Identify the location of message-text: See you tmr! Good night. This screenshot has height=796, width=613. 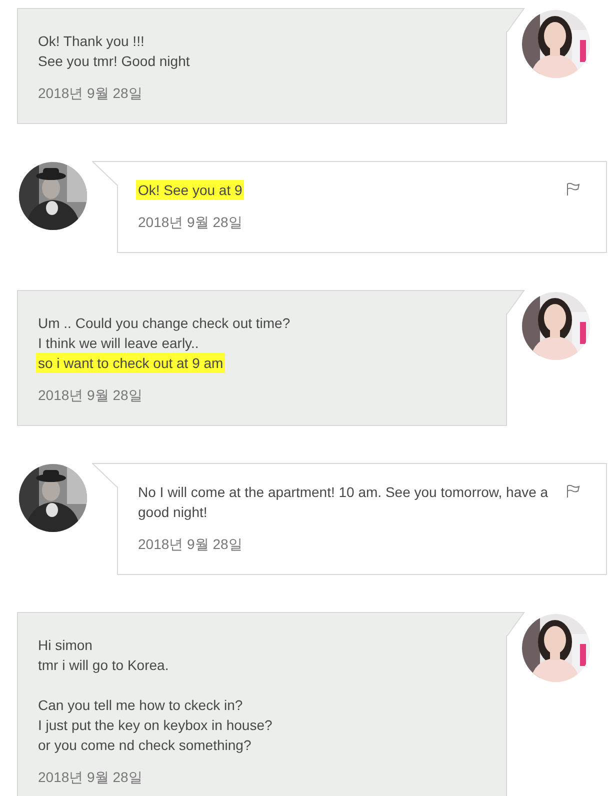
(114, 61).